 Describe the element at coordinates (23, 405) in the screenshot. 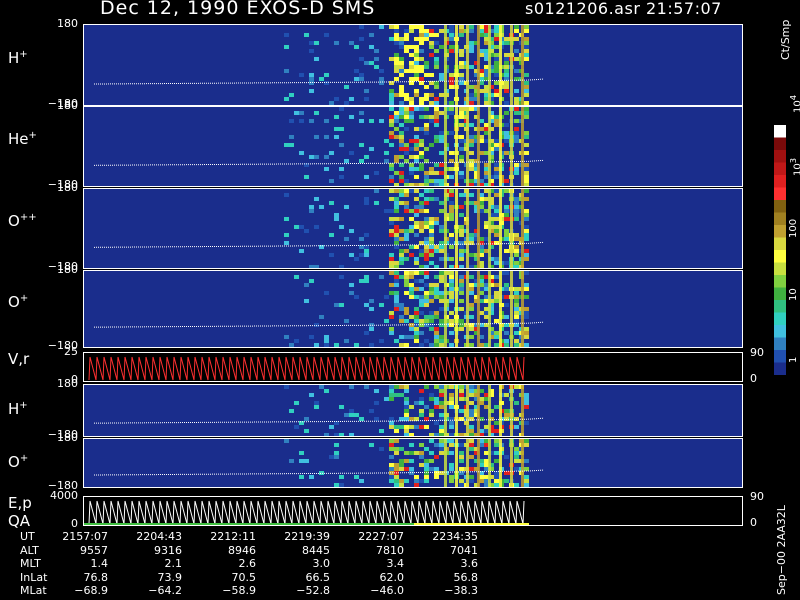

I see `panel-label-sup: +` at that location.